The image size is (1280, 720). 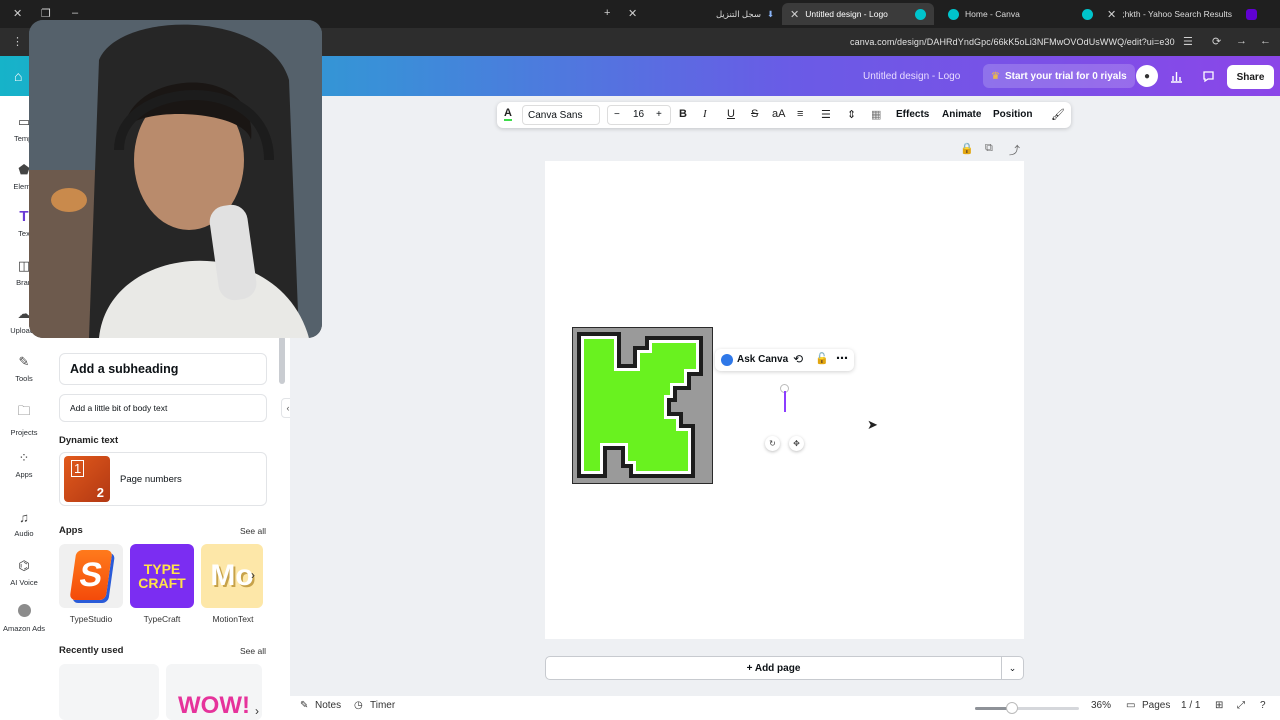 What do you see at coordinates (1147, 76) in the screenshot?
I see `avatar: ●` at bounding box center [1147, 76].